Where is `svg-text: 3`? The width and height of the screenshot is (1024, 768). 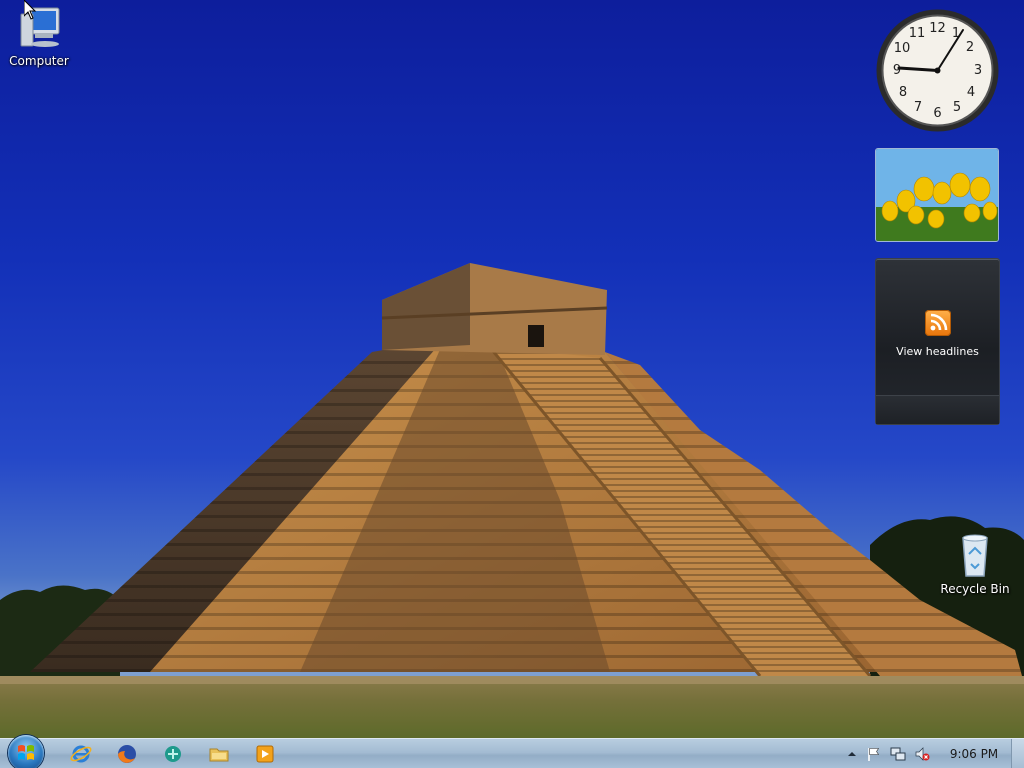
svg-text: 3 is located at coordinates (978, 70).